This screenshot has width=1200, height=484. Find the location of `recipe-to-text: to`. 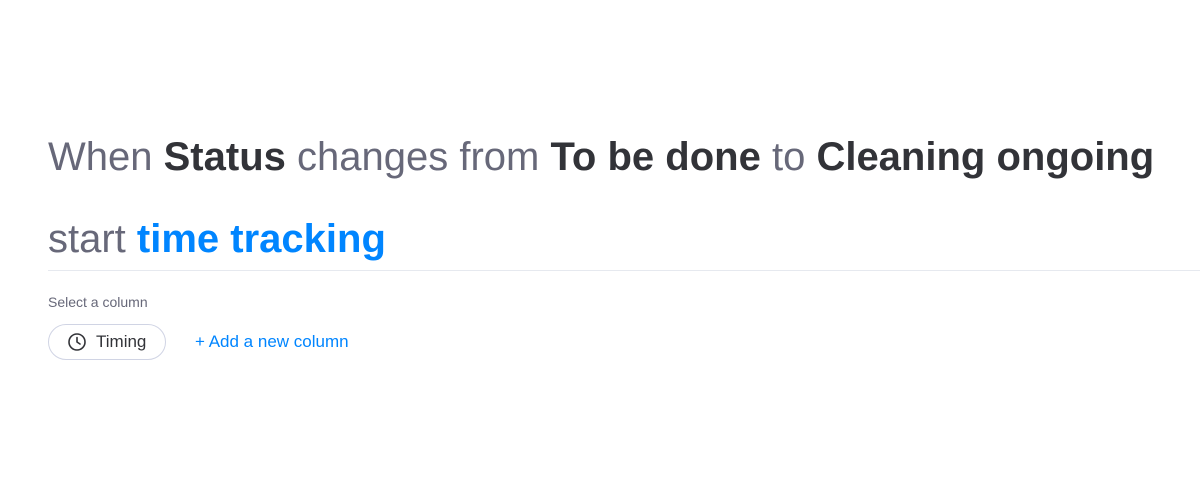

recipe-to-text: to is located at coordinates (788, 157).